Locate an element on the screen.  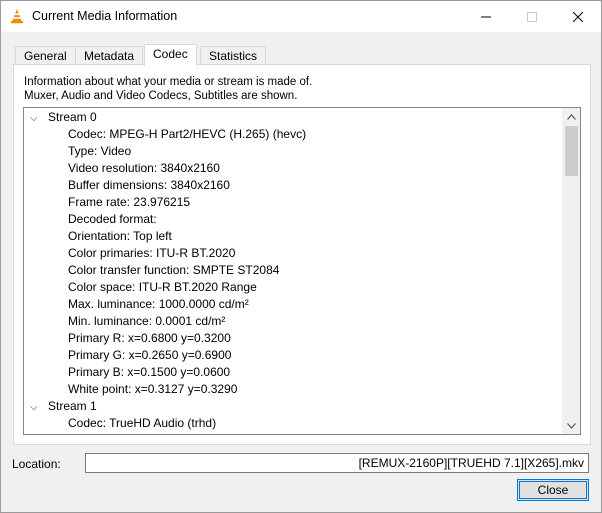
scroll-up-button is located at coordinates (571, 116).